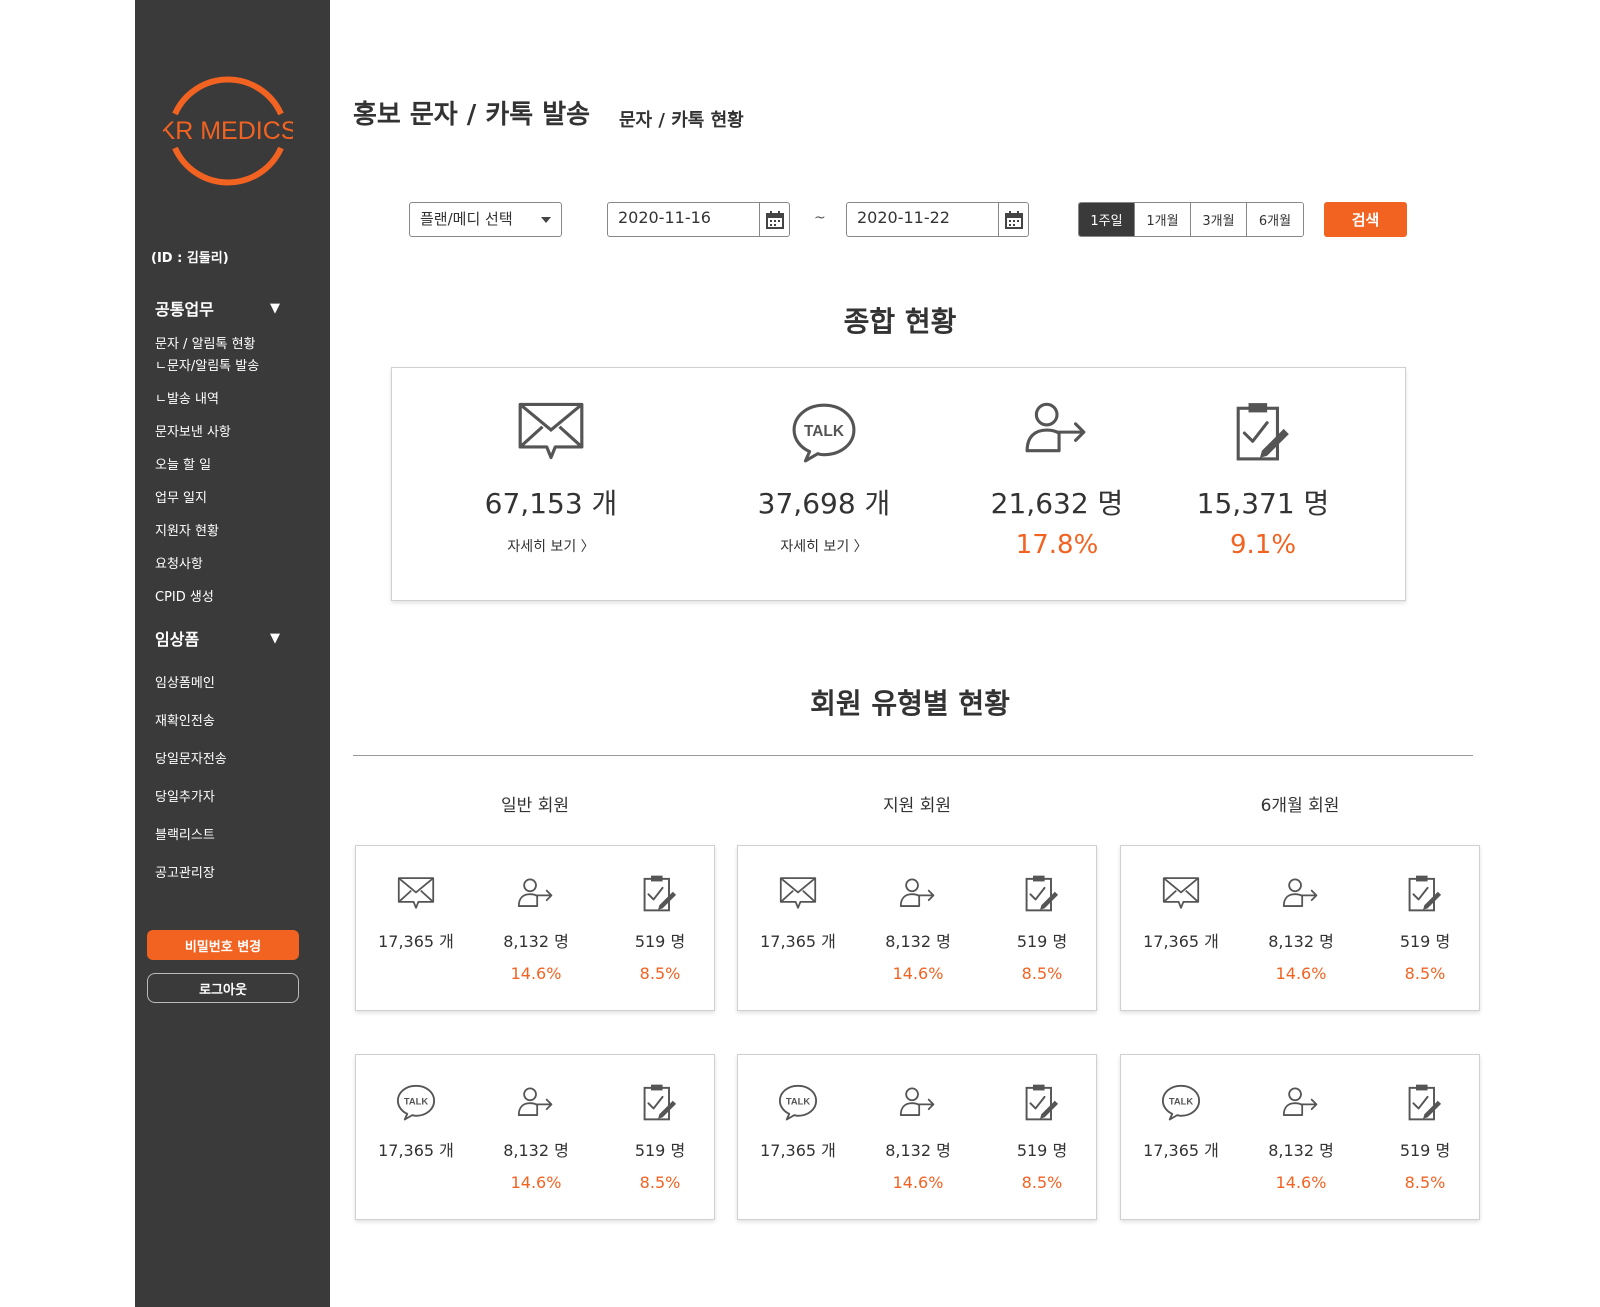 This screenshot has height=1307, width=1600. What do you see at coordinates (1275, 219) in the screenshot?
I see `period-6-months: 6개월` at bounding box center [1275, 219].